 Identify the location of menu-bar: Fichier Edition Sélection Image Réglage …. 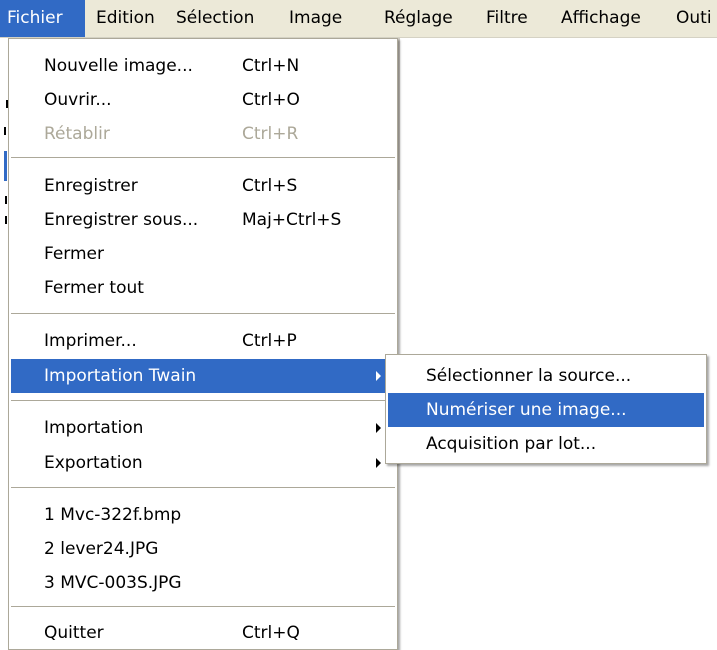
(358, 19).